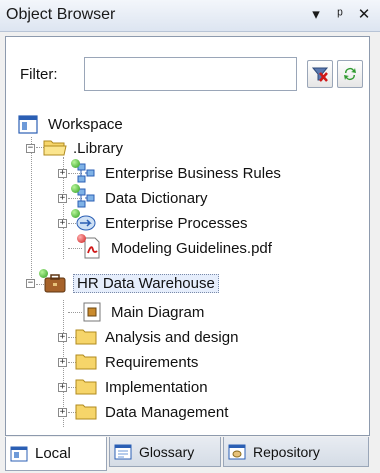  Describe the element at coordinates (39, 74) in the screenshot. I see `filter-label: Filter:` at that location.